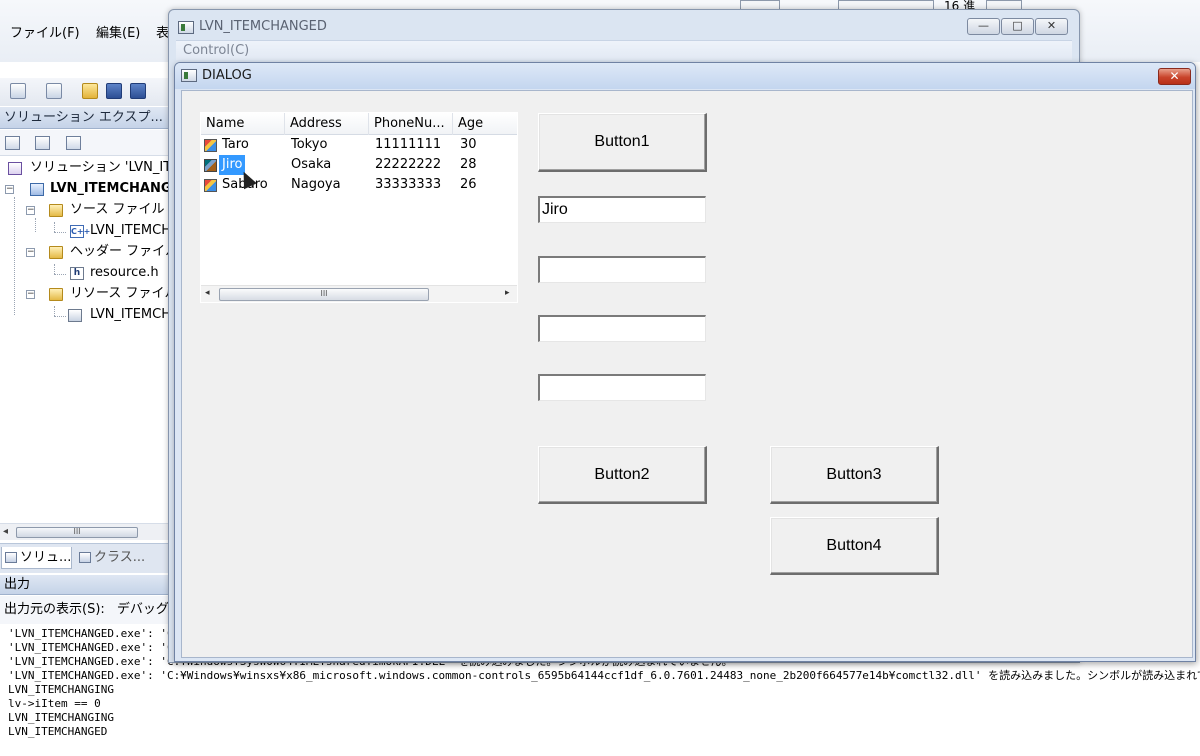 The image size is (1200, 756). I want to click on view-code-icon, so click(73, 143).